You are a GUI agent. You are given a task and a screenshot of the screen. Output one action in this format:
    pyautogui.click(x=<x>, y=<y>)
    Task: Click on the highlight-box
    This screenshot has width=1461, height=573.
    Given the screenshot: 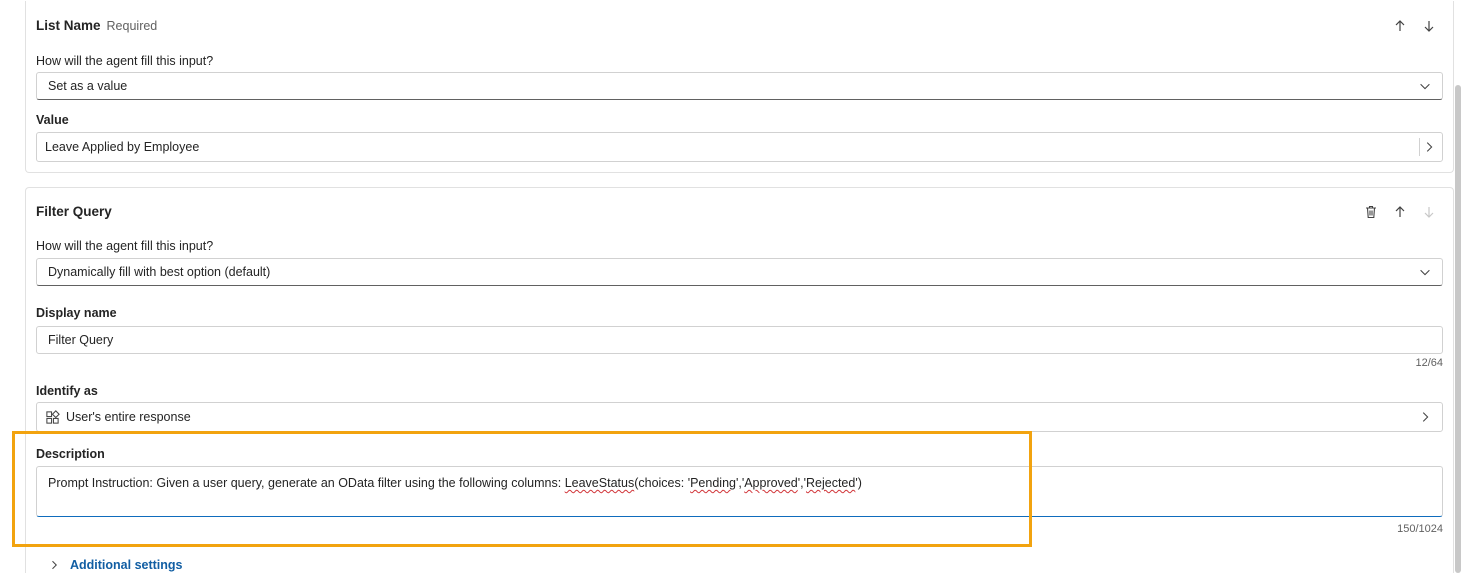 What is the action you would take?
    pyautogui.click(x=522, y=489)
    